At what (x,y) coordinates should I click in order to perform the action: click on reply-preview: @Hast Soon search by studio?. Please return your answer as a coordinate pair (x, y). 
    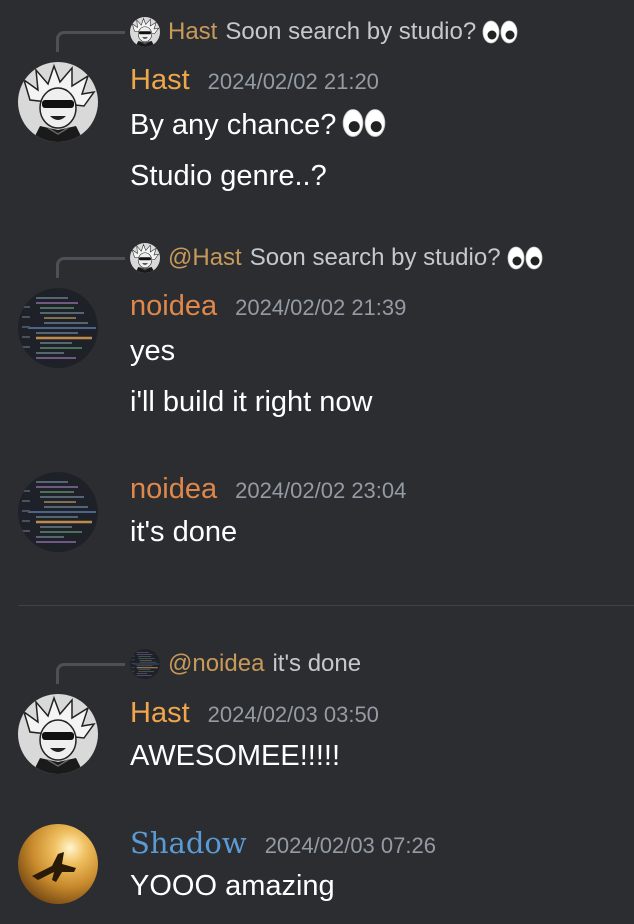
    Looking at the image, I should click on (336, 258).